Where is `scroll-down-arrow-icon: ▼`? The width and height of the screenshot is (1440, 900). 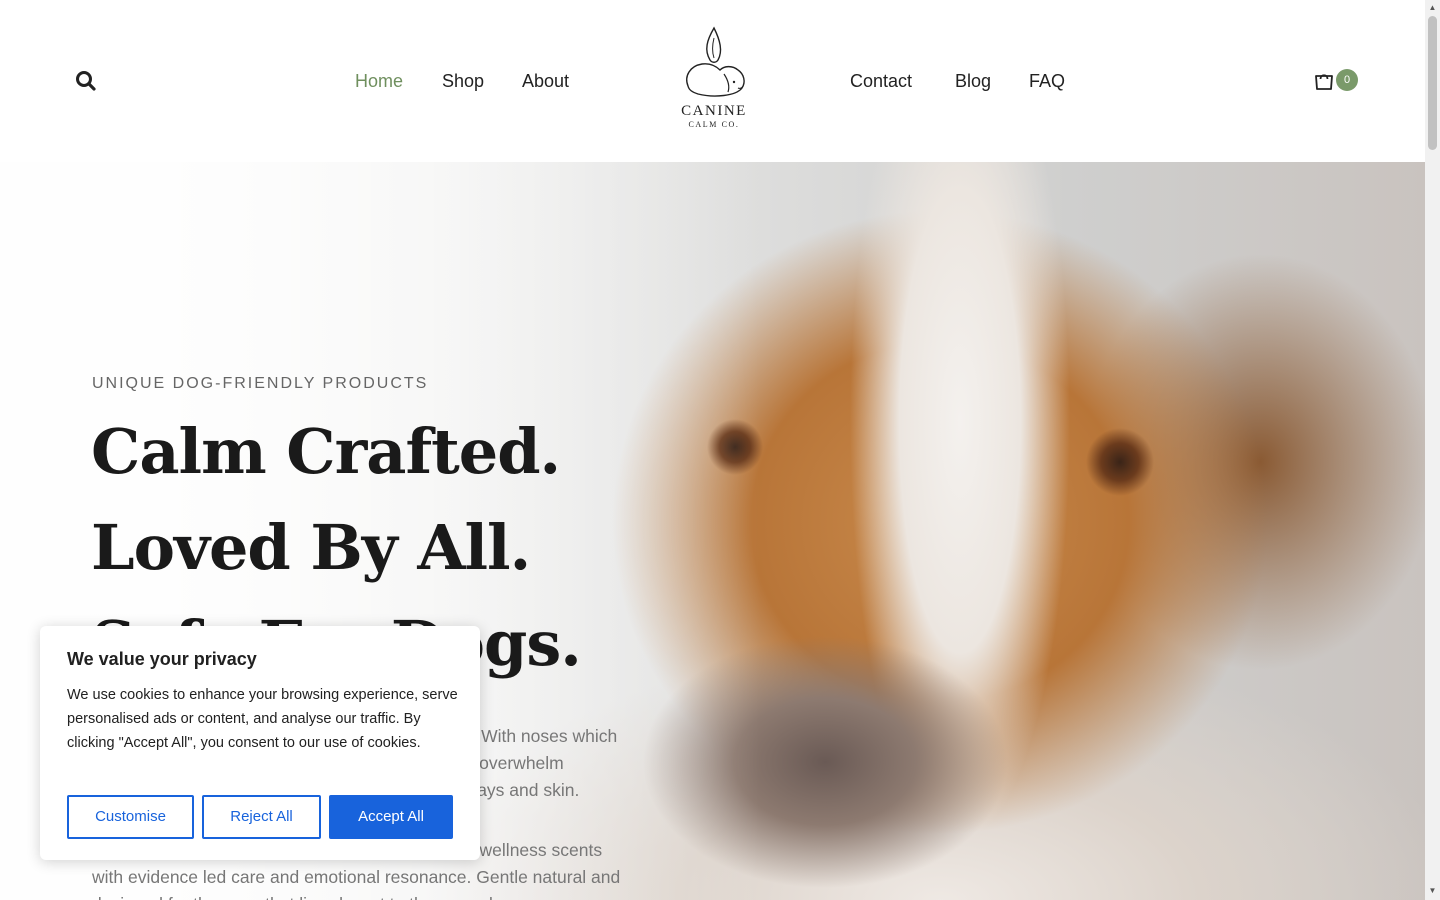
scroll-down-arrow-icon: ▼ is located at coordinates (1432, 890).